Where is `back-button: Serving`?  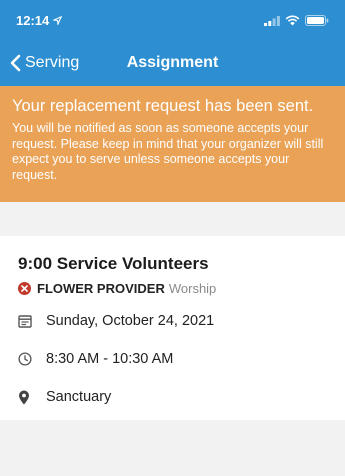
back-button: Serving is located at coordinates (39, 63).